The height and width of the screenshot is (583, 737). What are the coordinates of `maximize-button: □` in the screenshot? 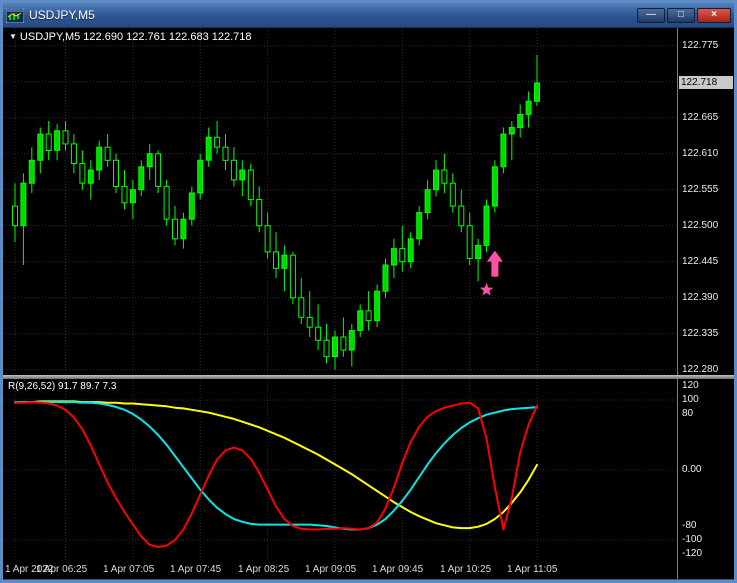 It's located at (681, 15).